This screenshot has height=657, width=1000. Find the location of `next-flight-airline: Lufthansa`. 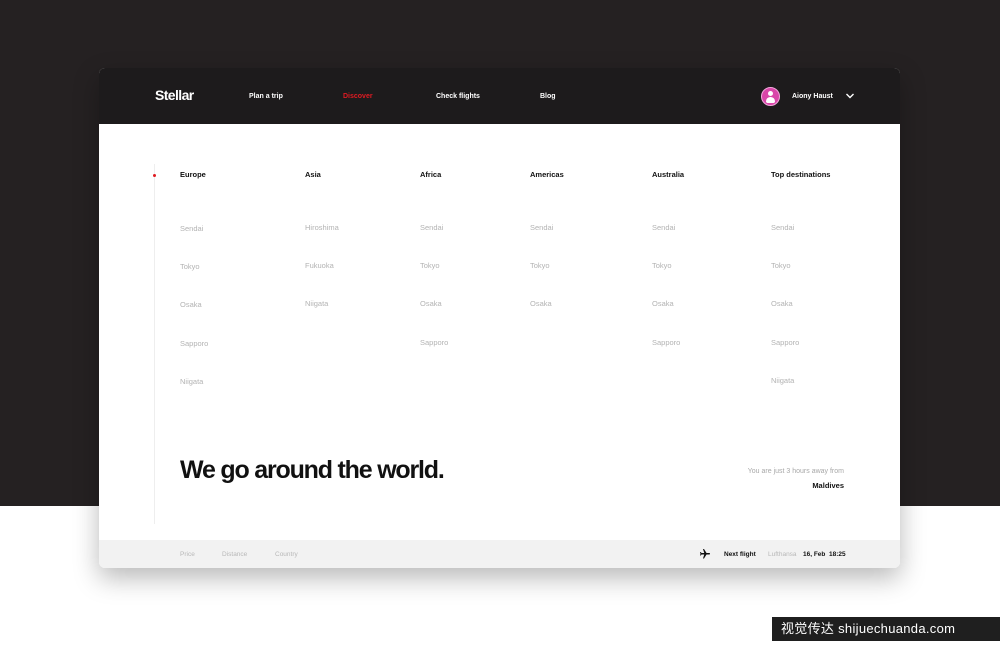

next-flight-airline: Lufthansa is located at coordinates (782, 554).